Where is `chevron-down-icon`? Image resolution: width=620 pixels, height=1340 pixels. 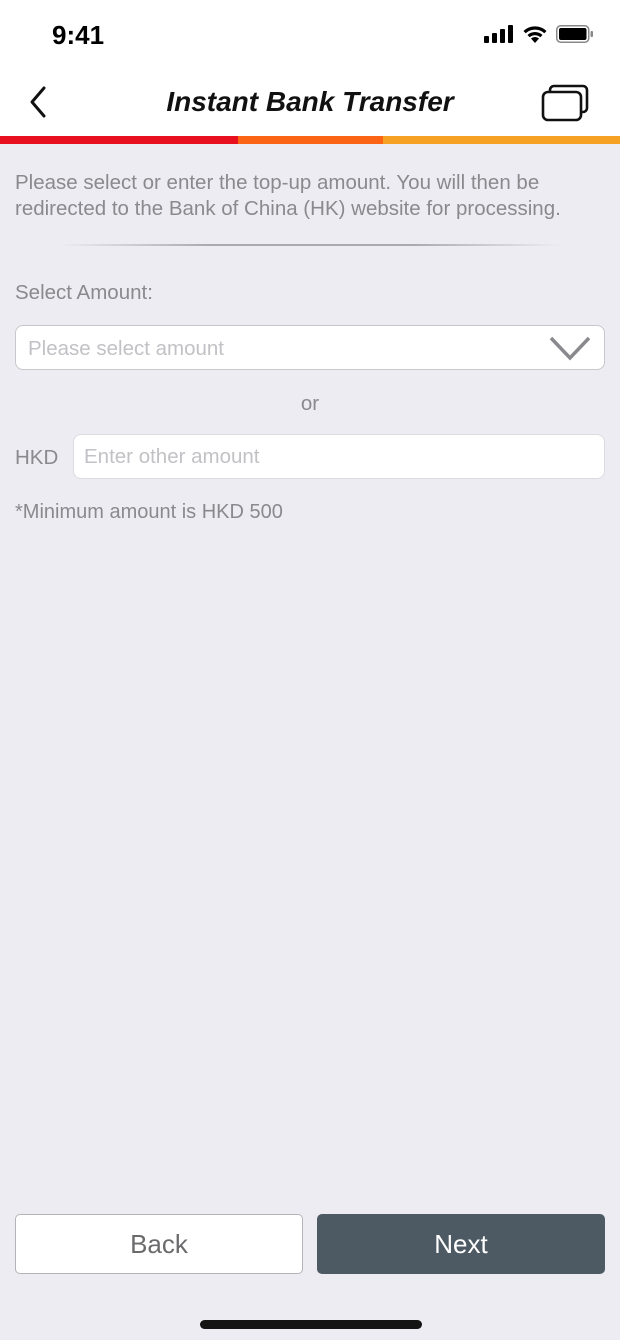
chevron-down-icon is located at coordinates (570, 348).